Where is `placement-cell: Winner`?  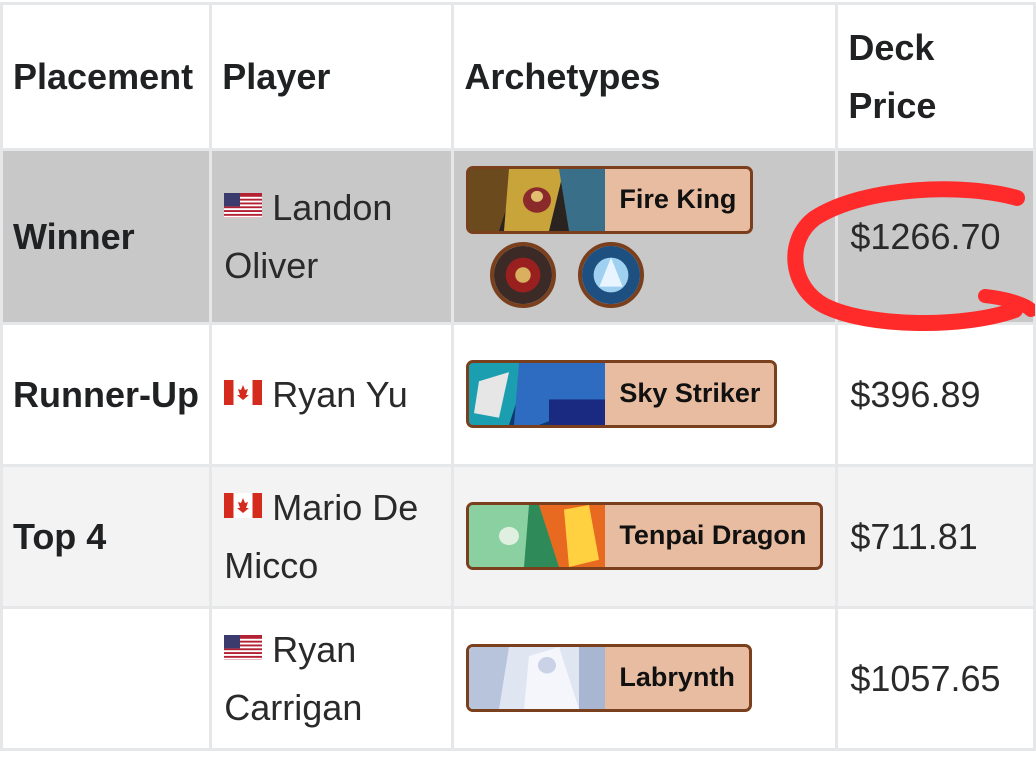 placement-cell: Winner is located at coordinates (106, 236).